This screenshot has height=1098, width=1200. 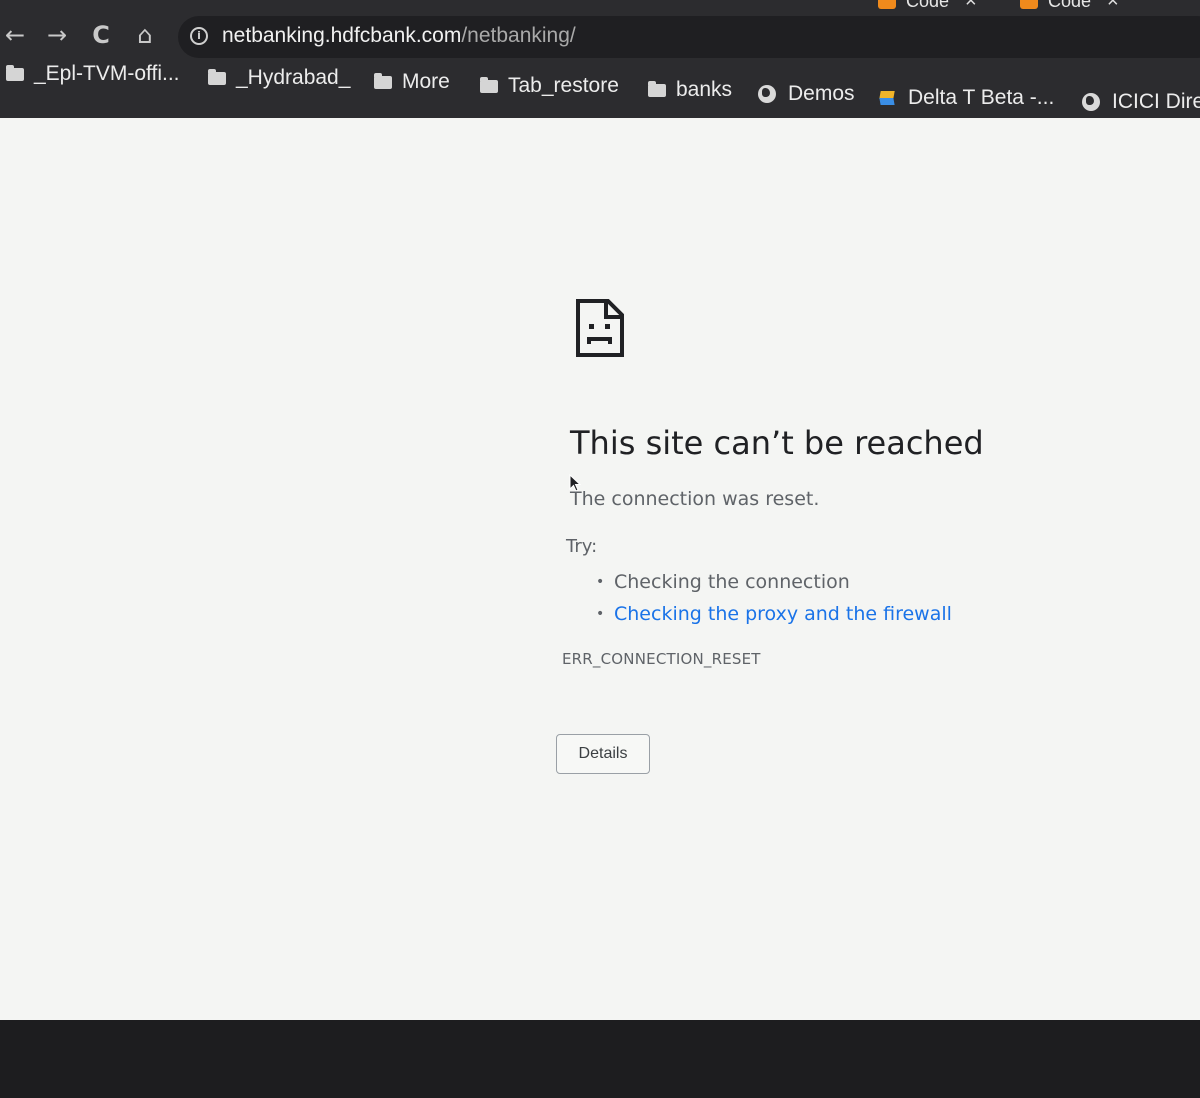 What do you see at coordinates (821, 93) in the screenshot?
I see `bookmark-label: Demos` at bounding box center [821, 93].